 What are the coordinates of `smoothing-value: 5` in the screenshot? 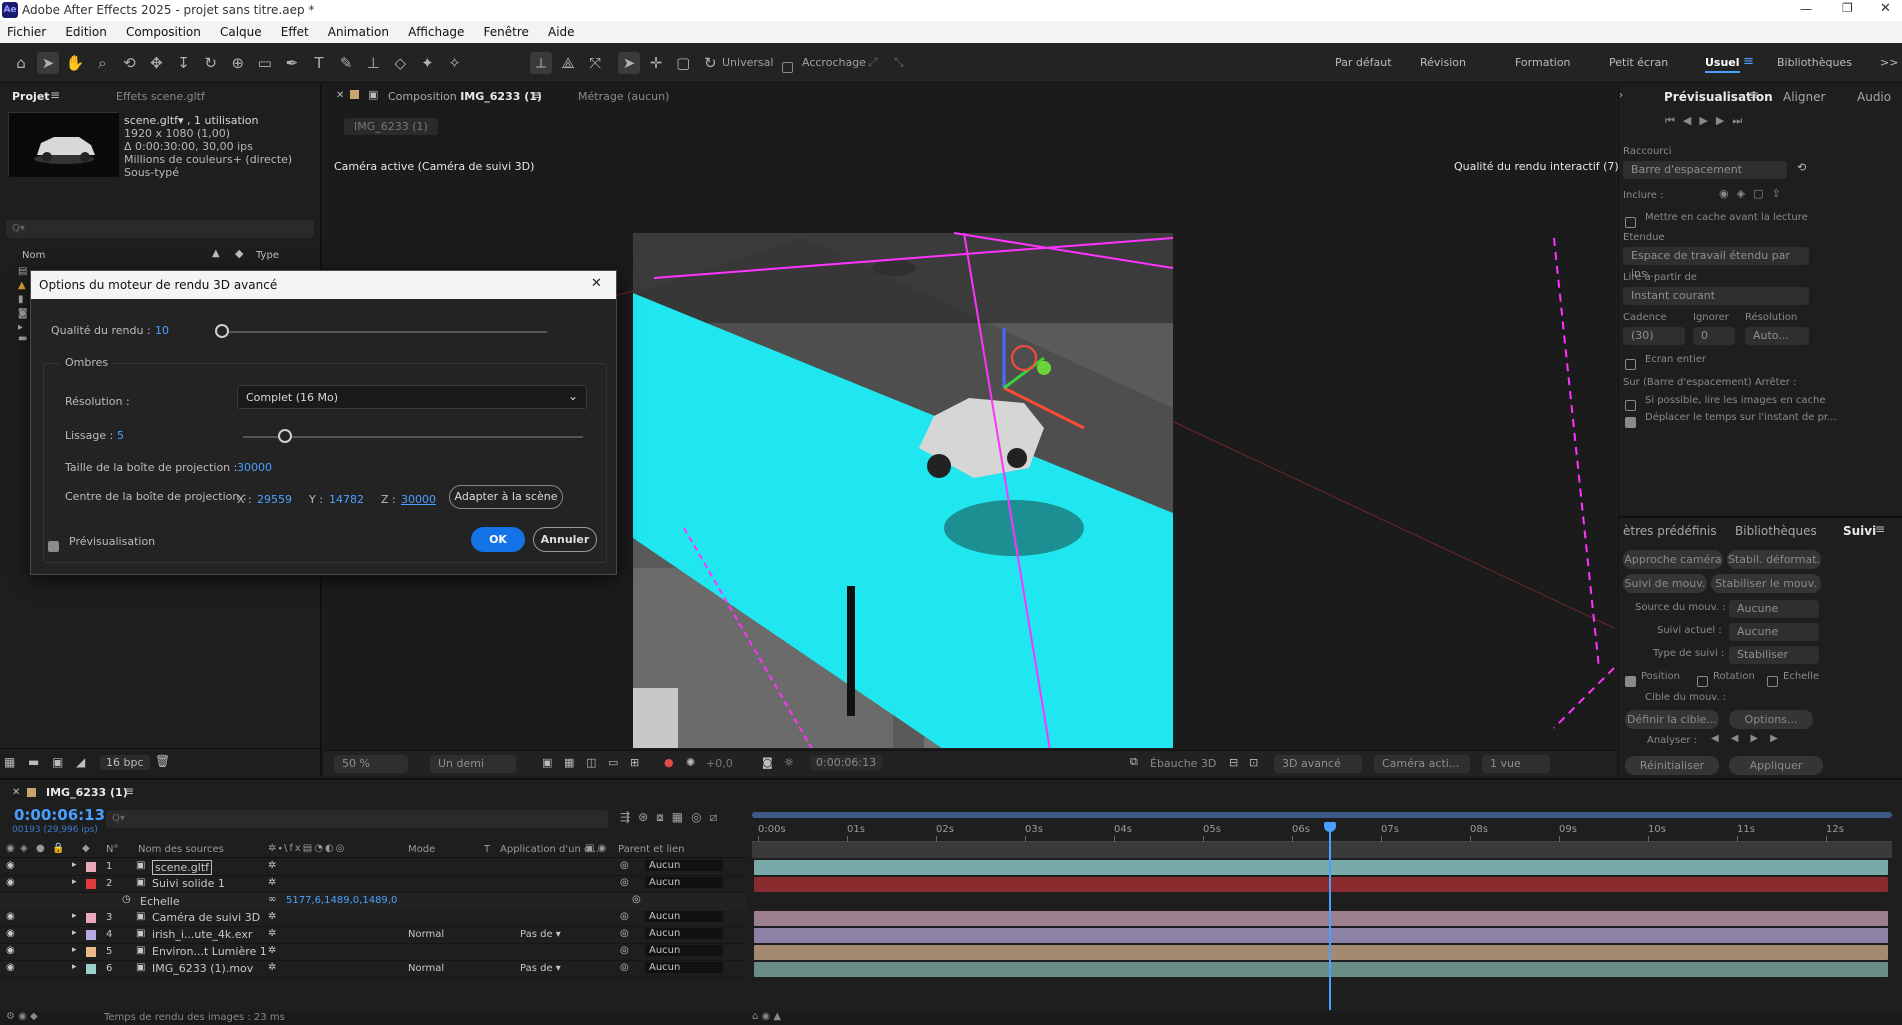 It's located at (120, 435).